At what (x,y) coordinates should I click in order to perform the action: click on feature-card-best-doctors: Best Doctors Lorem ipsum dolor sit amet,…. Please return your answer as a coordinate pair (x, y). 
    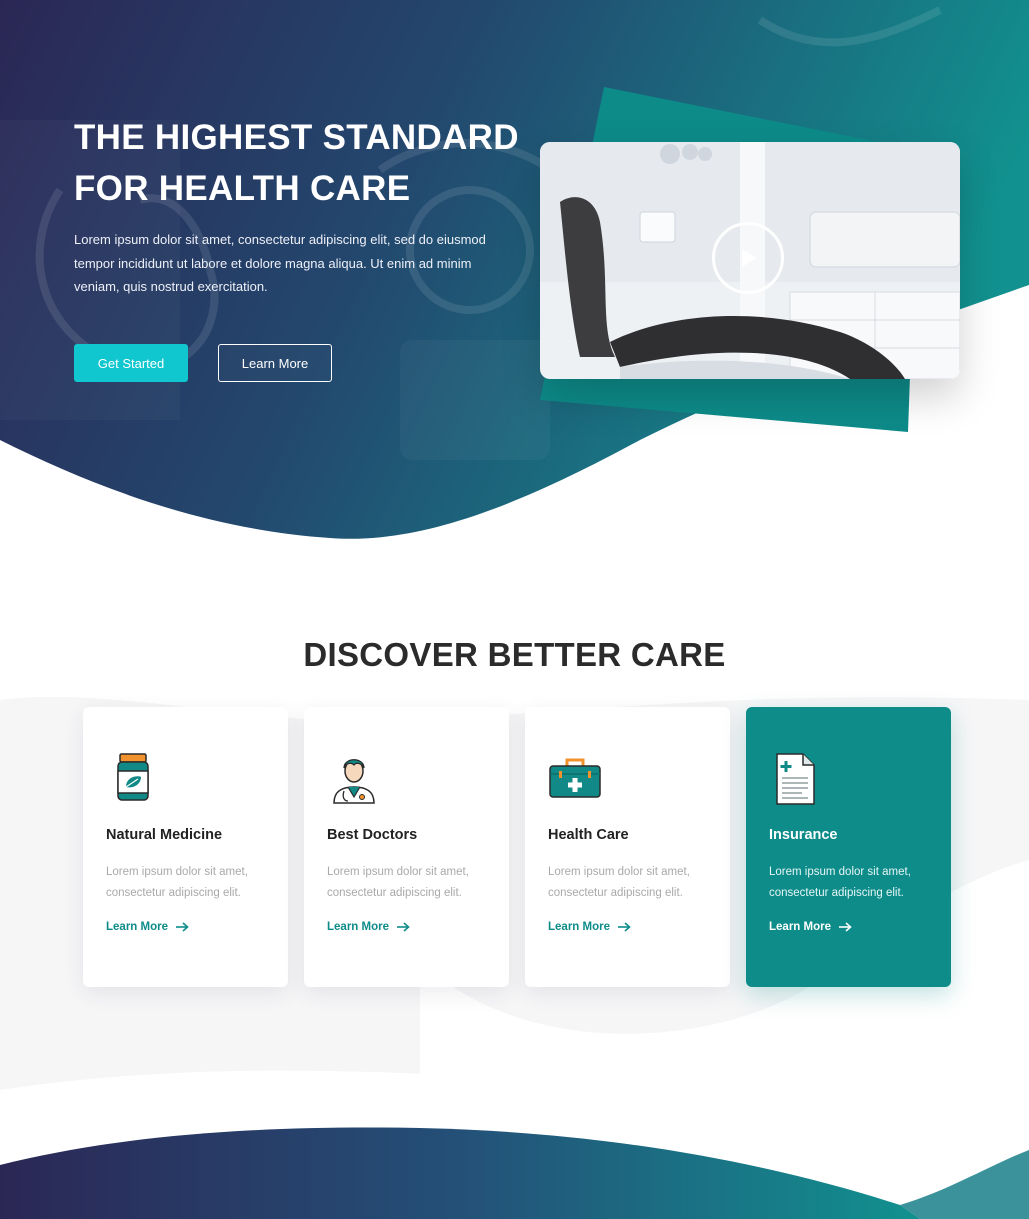
    Looking at the image, I should click on (406, 847).